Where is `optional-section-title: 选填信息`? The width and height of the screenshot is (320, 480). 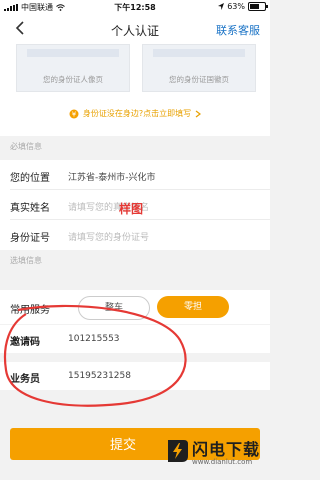
optional-section-title: 选填信息 is located at coordinates (26, 260).